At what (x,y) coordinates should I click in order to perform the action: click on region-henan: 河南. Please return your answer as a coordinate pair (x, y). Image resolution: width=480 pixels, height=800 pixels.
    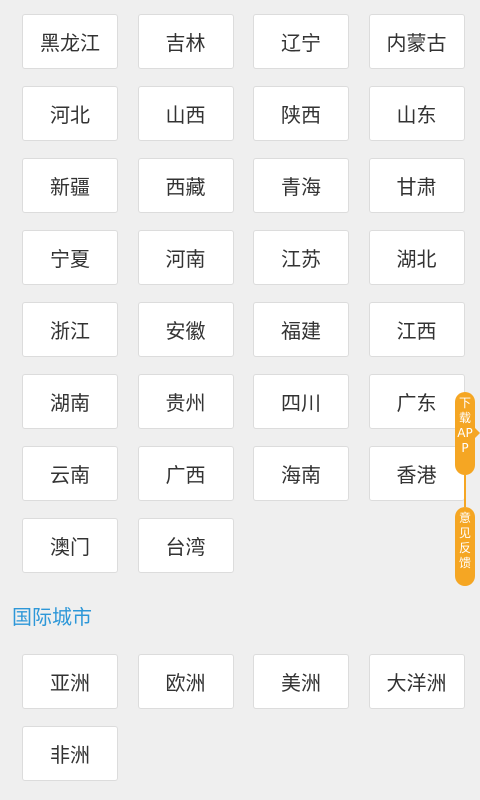
    Looking at the image, I should click on (185, 257).